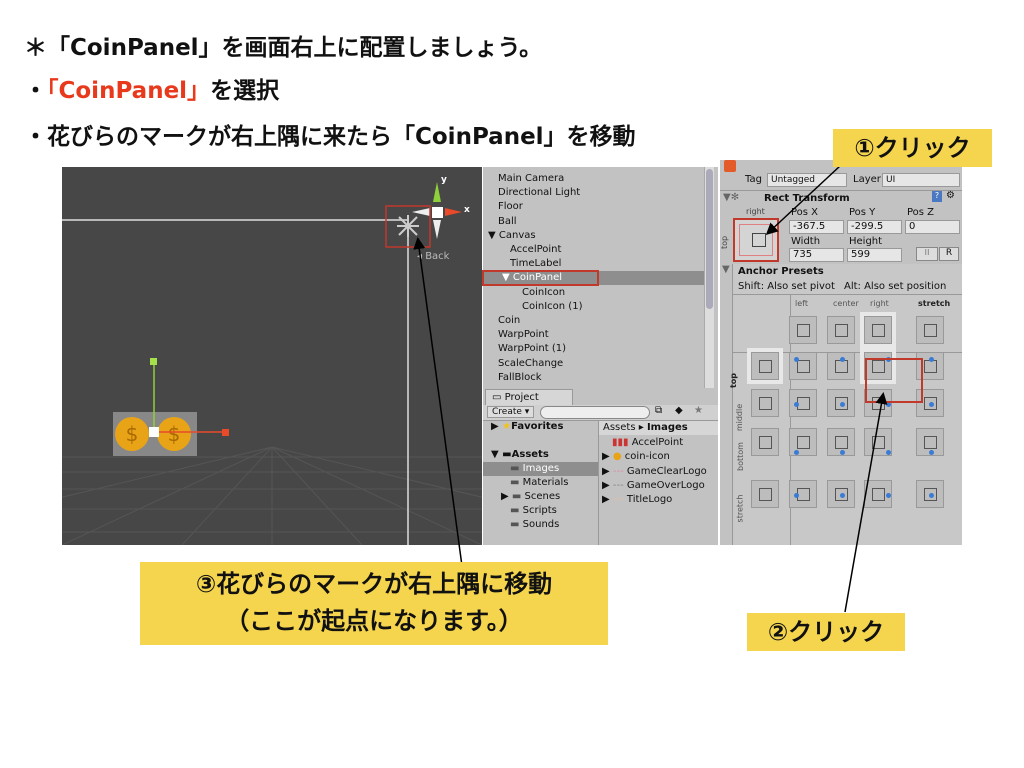  I want to click on note-click-1: ①クリック, so click(912, 148).